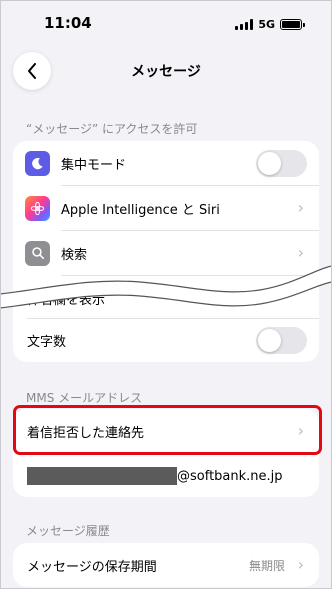 This screenshot has height=589, width=332. I want to click on focus-toggle, so click(281, 163).